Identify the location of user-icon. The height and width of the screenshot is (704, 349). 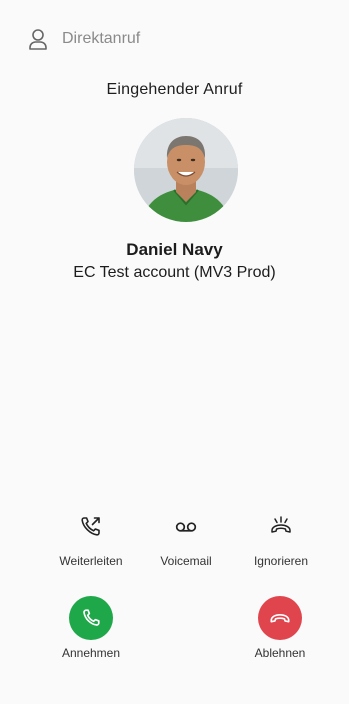
(38, 39).